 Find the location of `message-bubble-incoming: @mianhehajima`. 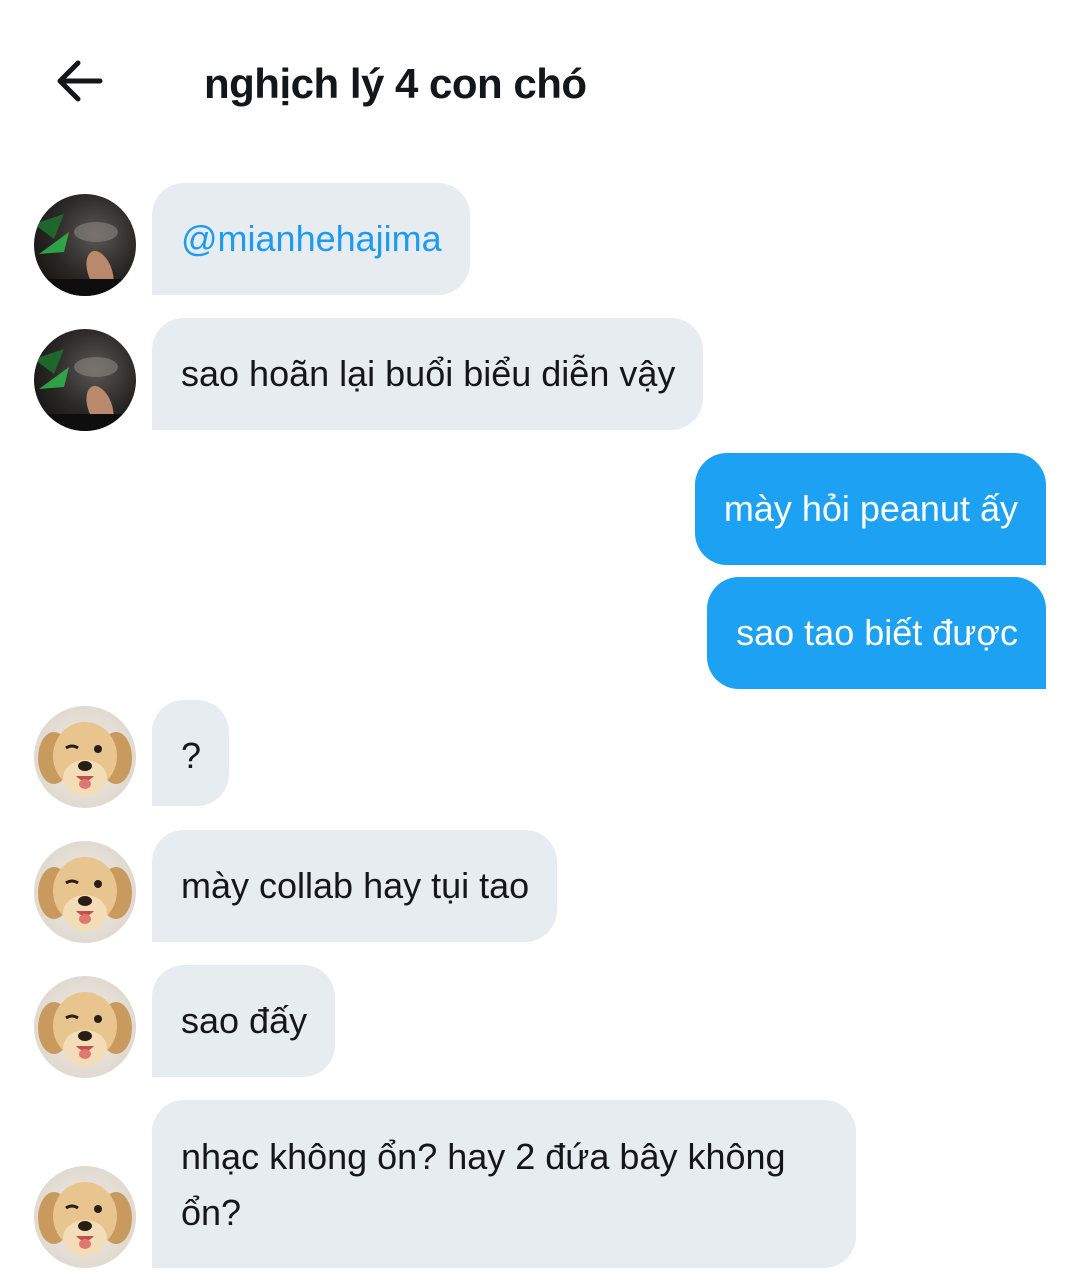

message-bubble-incoming: @mianhehajima is located at coordinates (311, 239).